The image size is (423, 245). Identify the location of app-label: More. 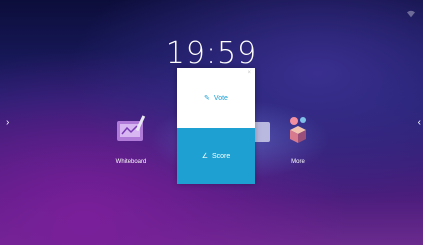
(298, 162).